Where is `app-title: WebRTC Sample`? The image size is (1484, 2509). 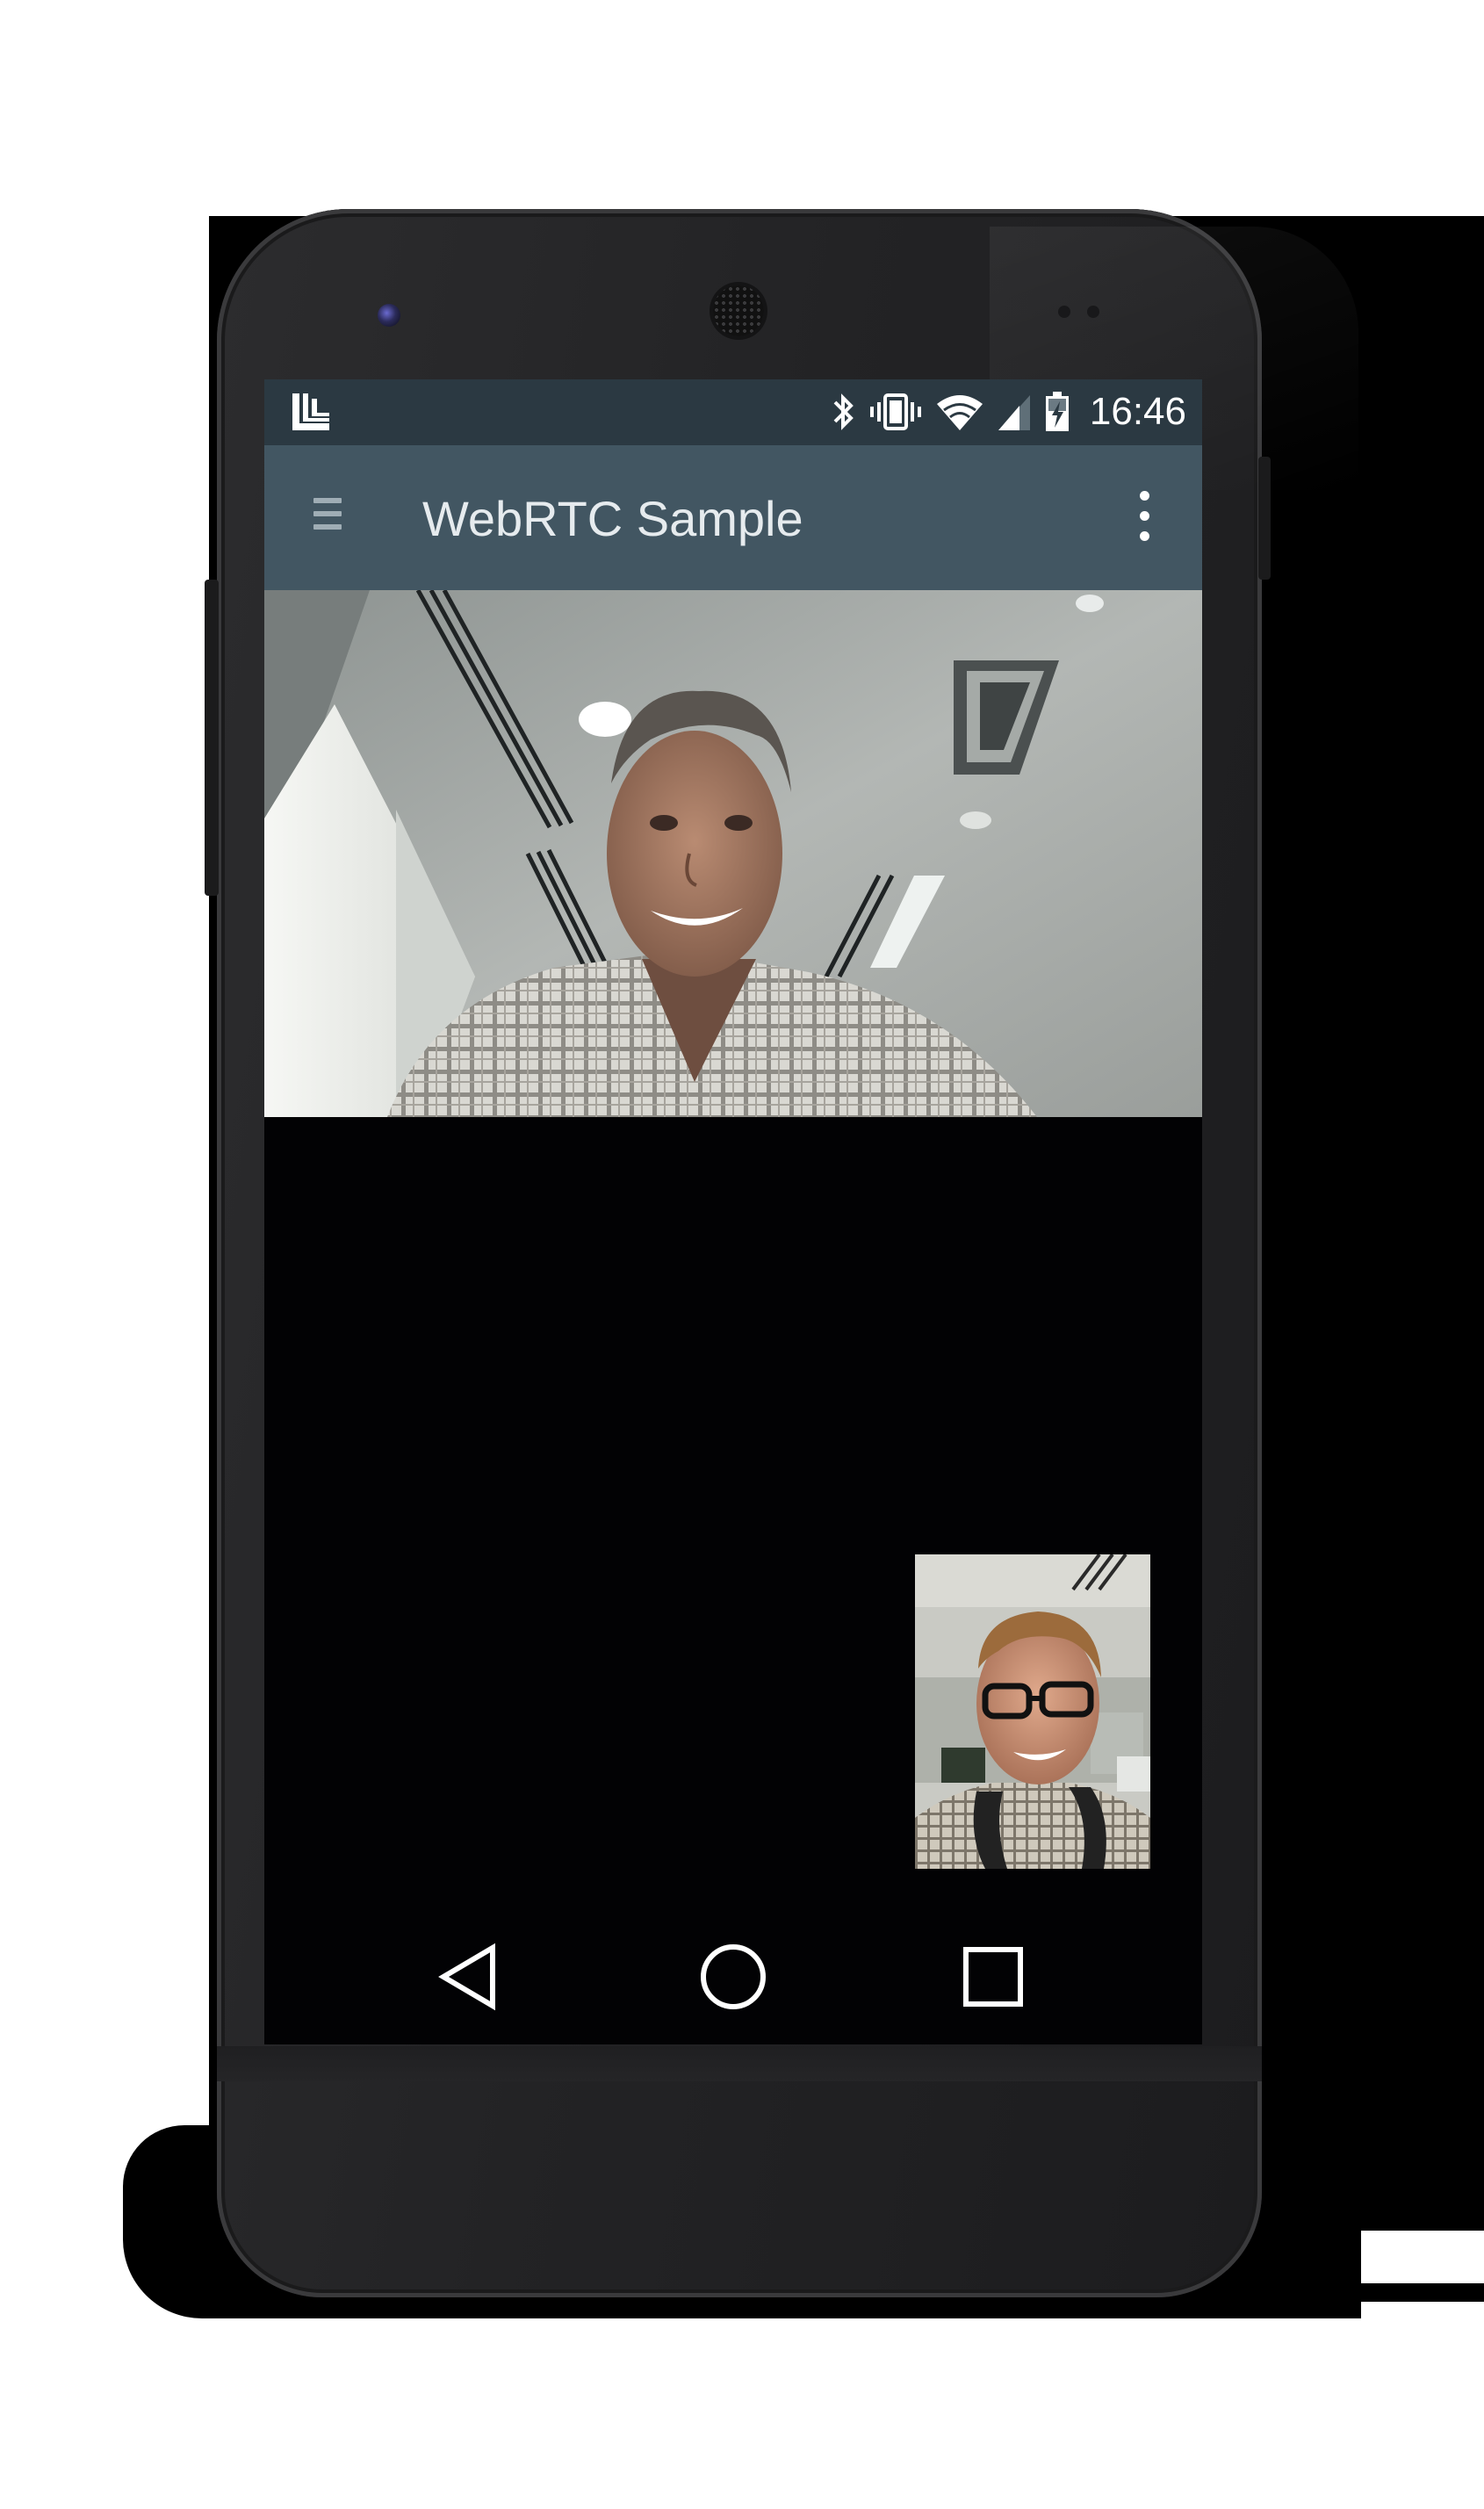
app-title: WebRTC Sample is located at coordinates (612, 518).